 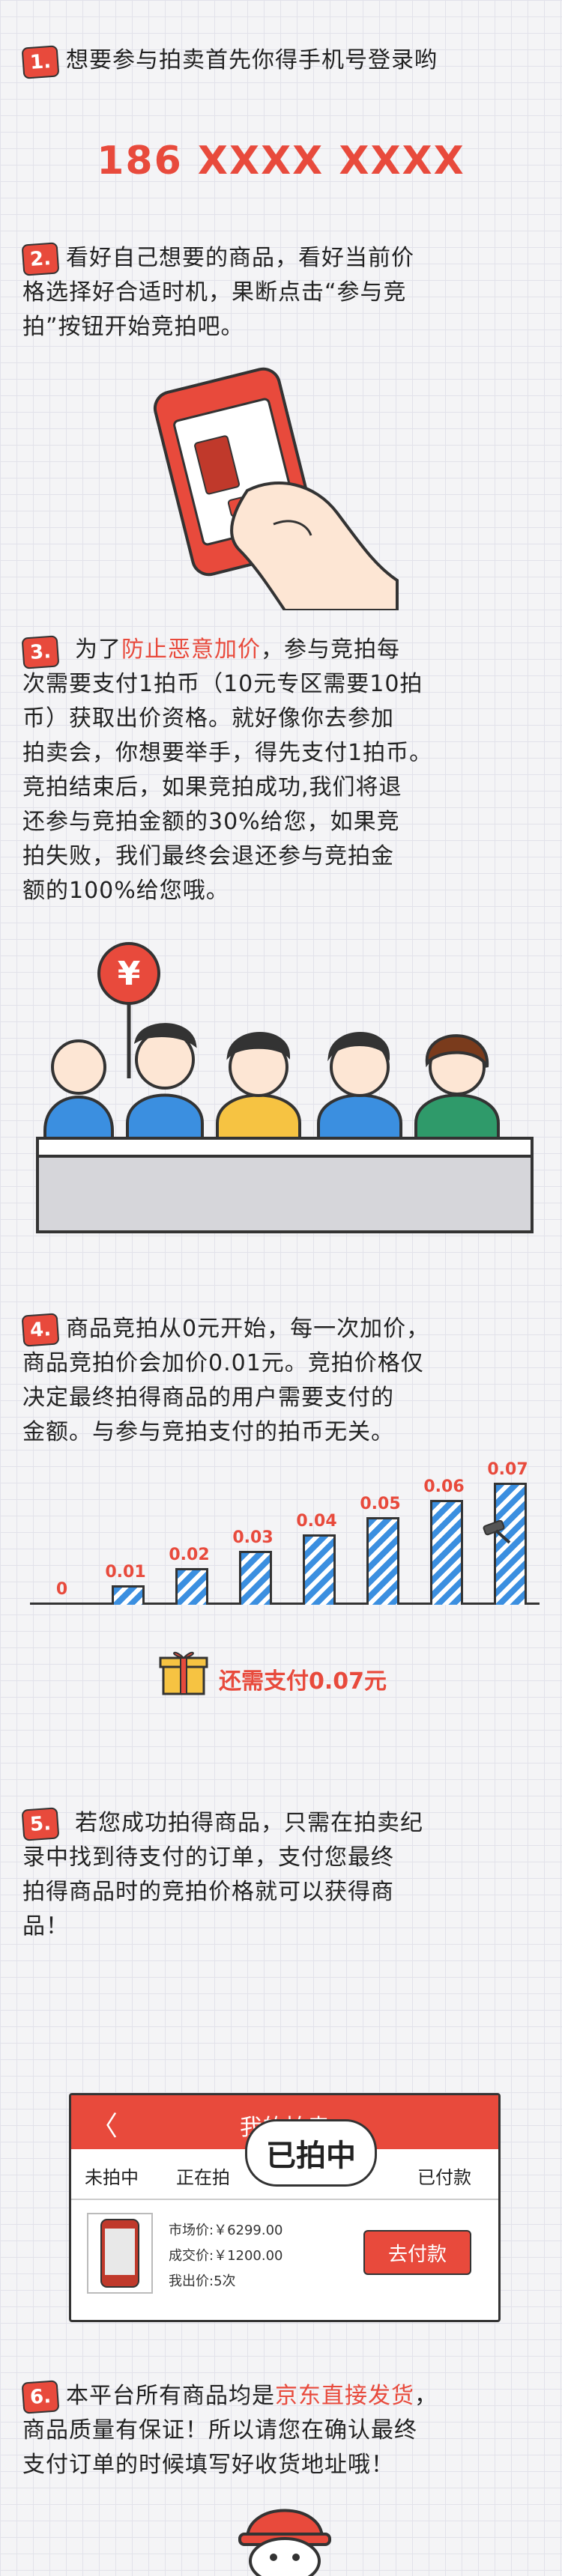 I want to click on bid-price-bar-chart: 0 0.01 0.02 0.03 0.04 0.05 0.06 0.07, so click(x=285, y=1535).